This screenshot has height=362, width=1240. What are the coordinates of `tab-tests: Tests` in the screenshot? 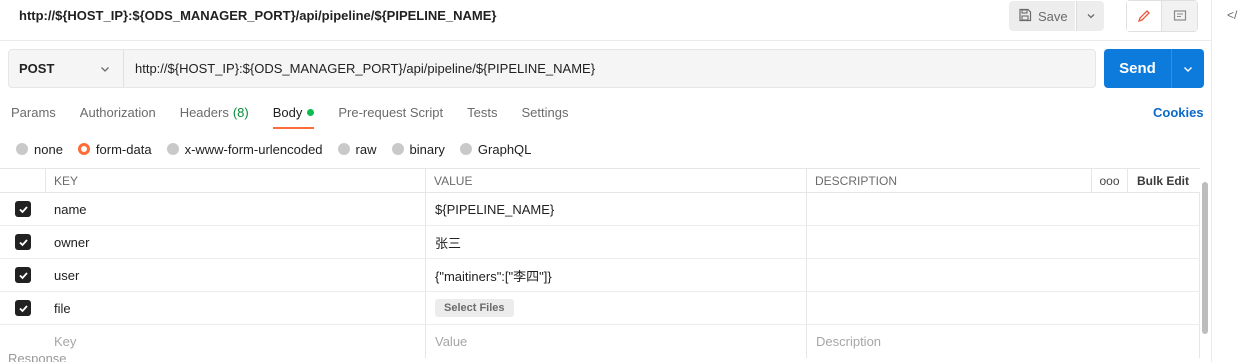 It's located at (482, 117).